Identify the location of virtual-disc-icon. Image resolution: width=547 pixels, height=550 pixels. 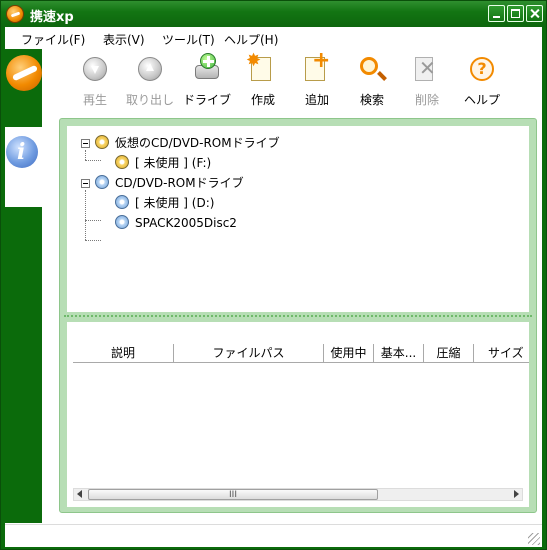
(122, 162).